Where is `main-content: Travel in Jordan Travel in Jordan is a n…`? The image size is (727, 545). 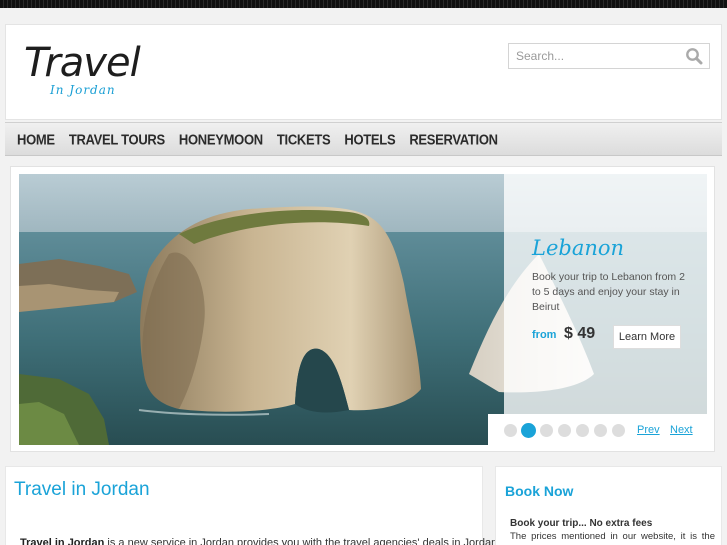 main-content: Travel in Jordan Travel in Jordan is a n… is located at coordinates (252, 505).